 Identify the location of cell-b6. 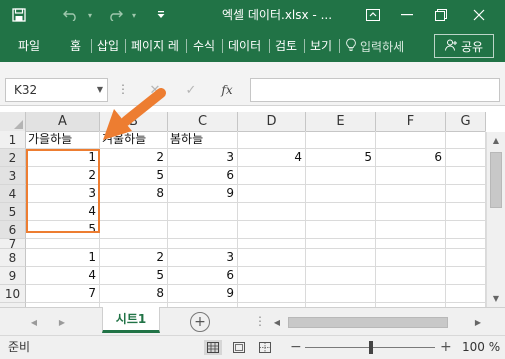
(134, 230).